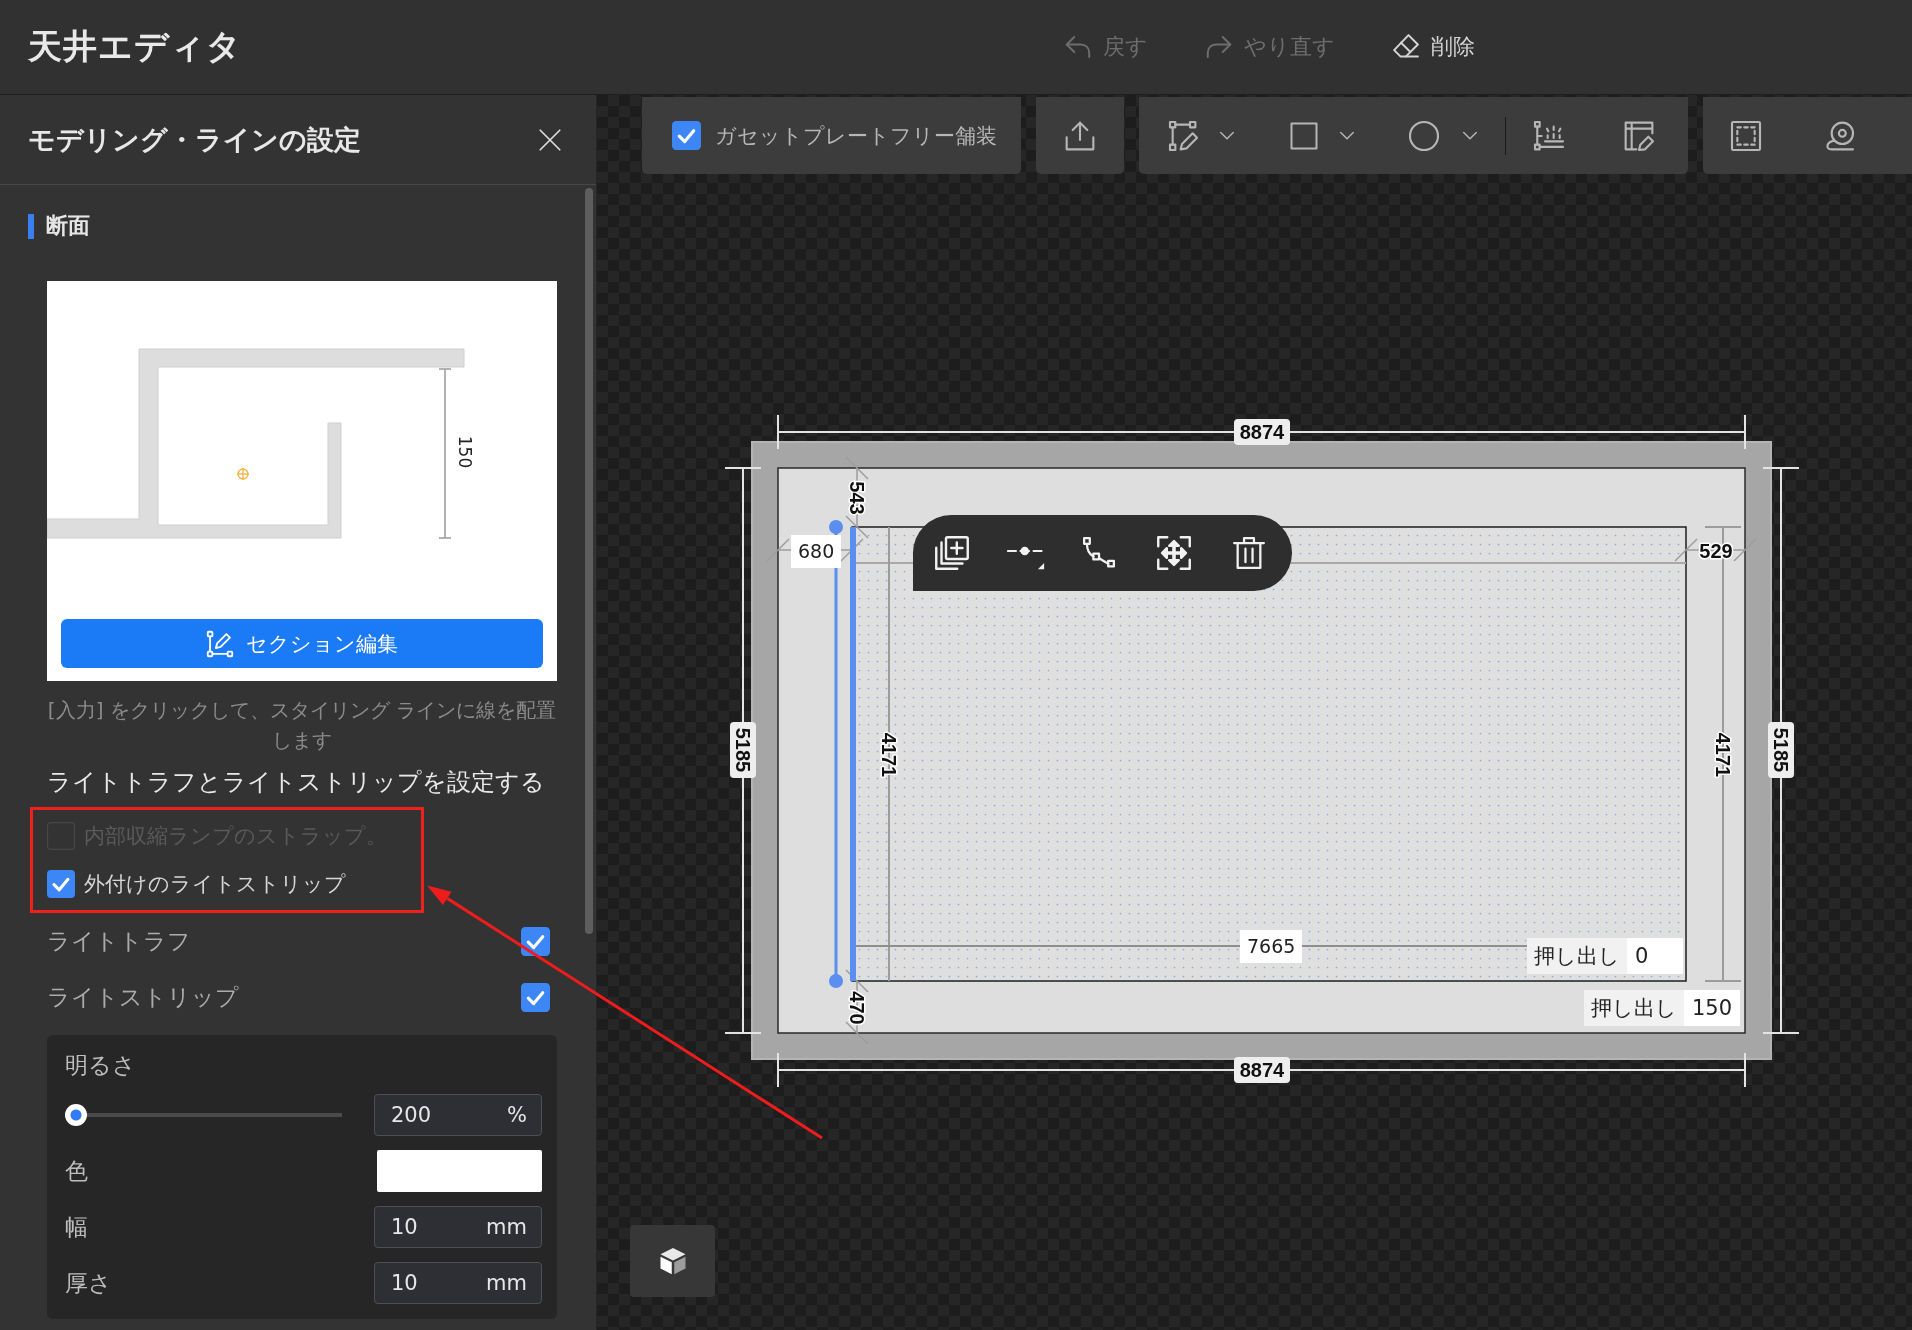 The image size is (1912, 1330). What do you see at coordinates (1839, 135) in the screenshot?
I see `lasso-icon` at bounding box center [1839, 135].